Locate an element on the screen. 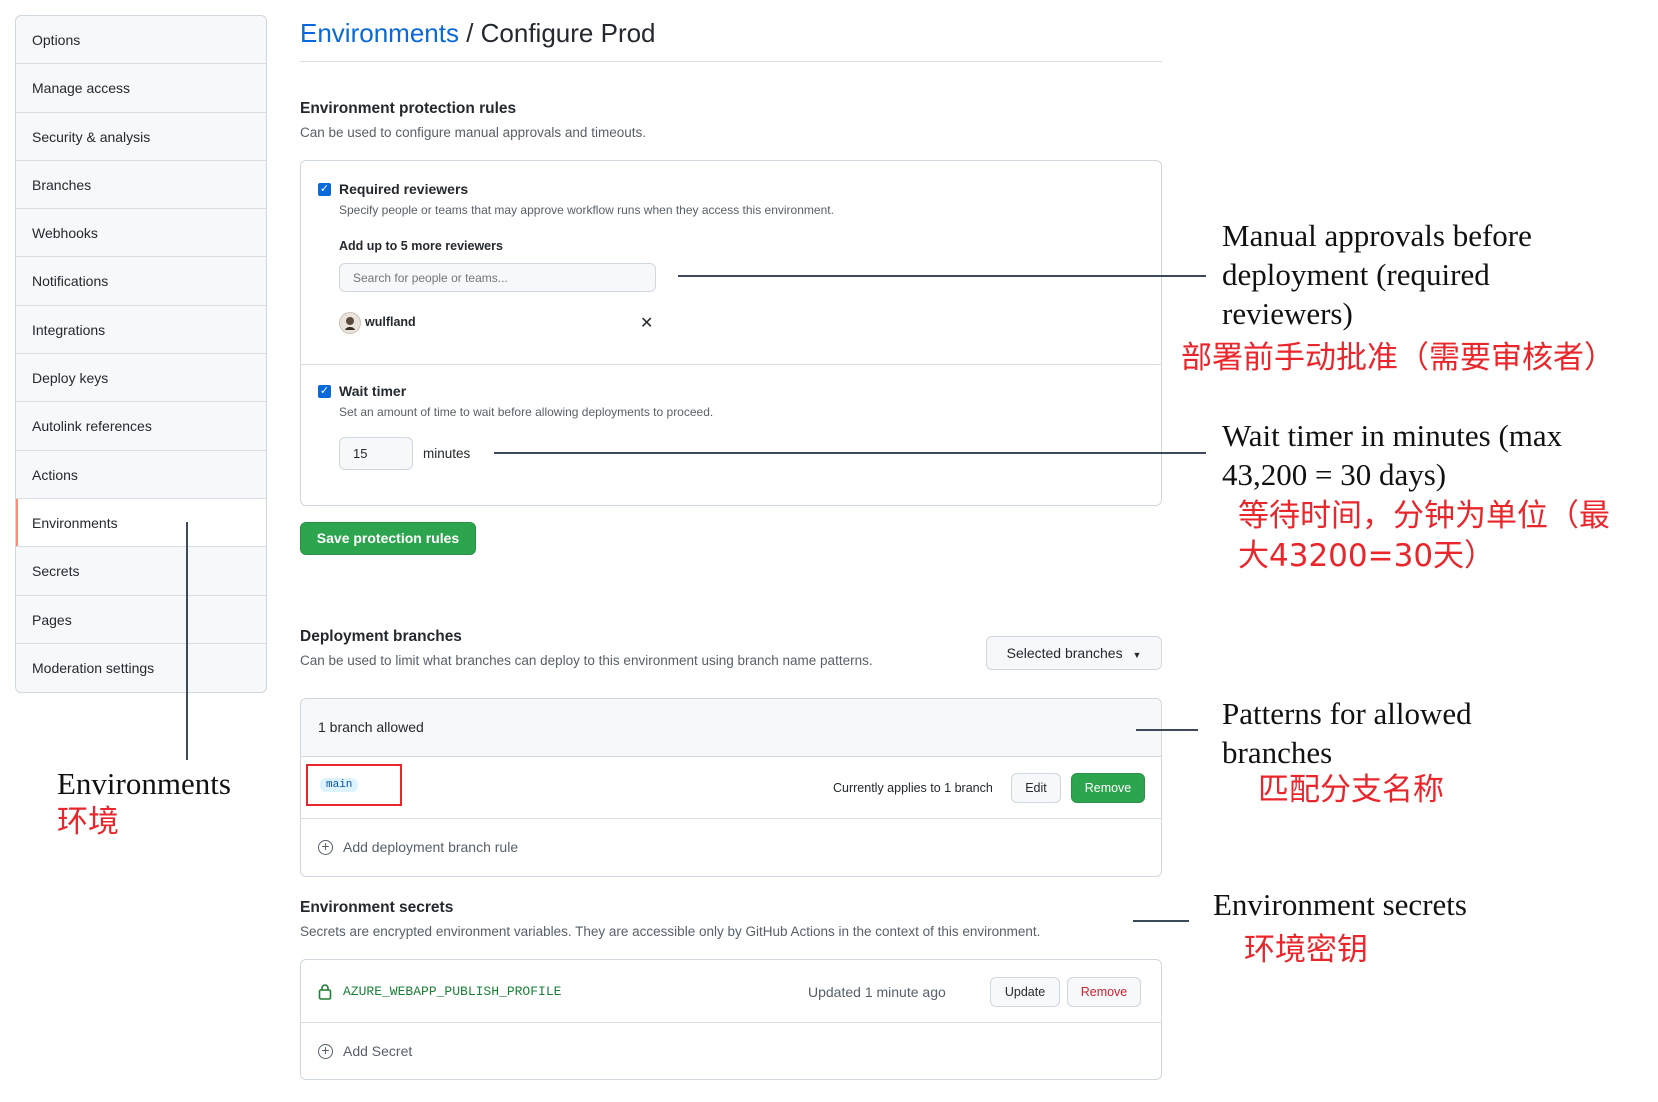  sidebar-item-notifications: Notifications is located at coordinates (141, 281).